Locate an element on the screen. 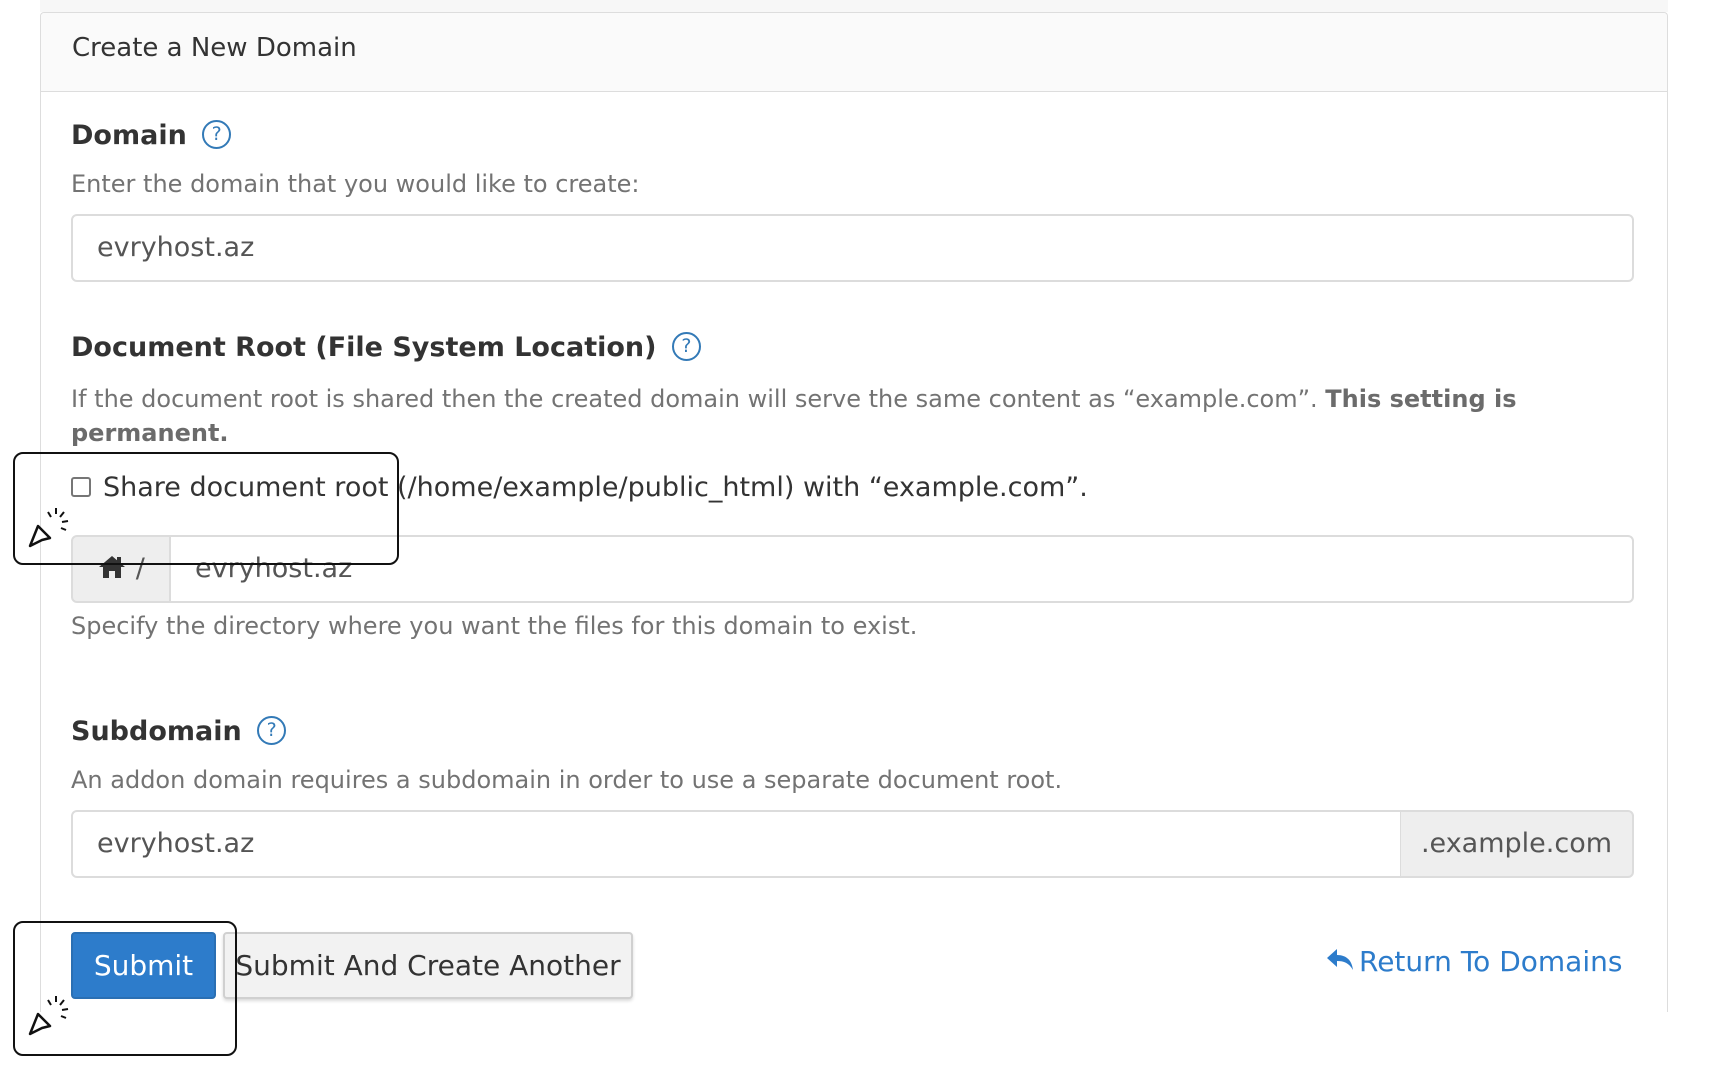 The image size is (1728, 1080). home-icon is located at coordinates (112, 566).